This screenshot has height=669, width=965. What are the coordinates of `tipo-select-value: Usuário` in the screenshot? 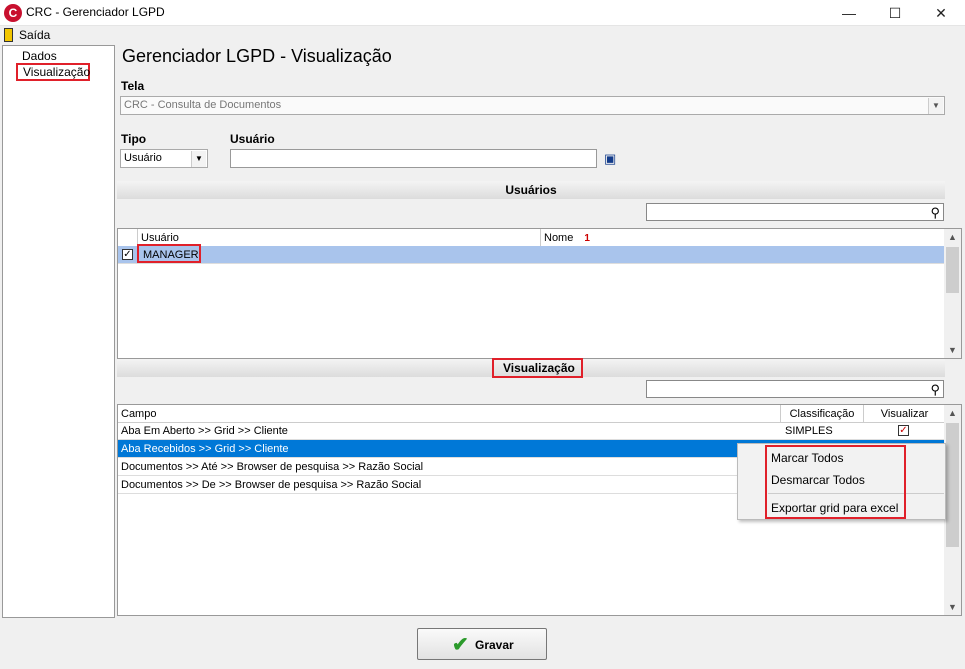 It's located at (143, 158).